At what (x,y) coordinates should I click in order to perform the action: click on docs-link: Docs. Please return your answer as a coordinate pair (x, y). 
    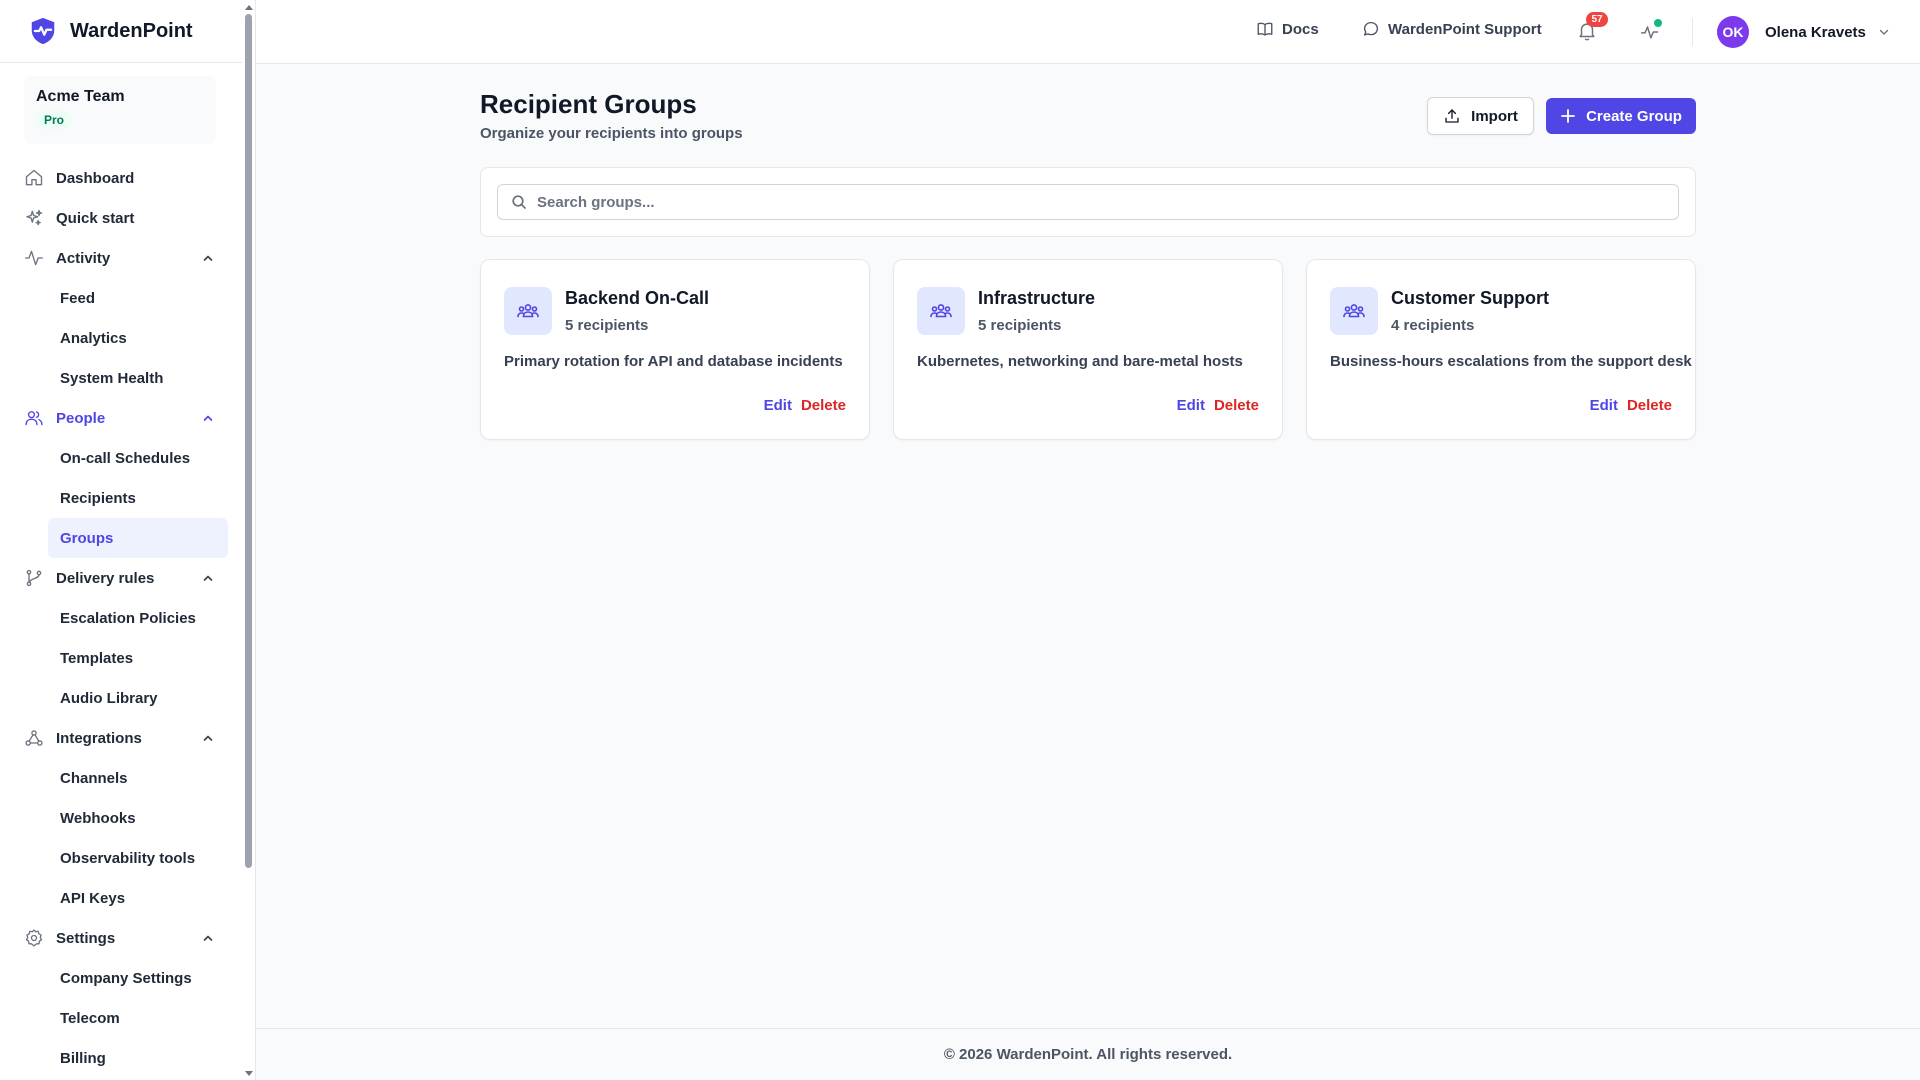
    Looking at the image, I should click on (1287, 29).